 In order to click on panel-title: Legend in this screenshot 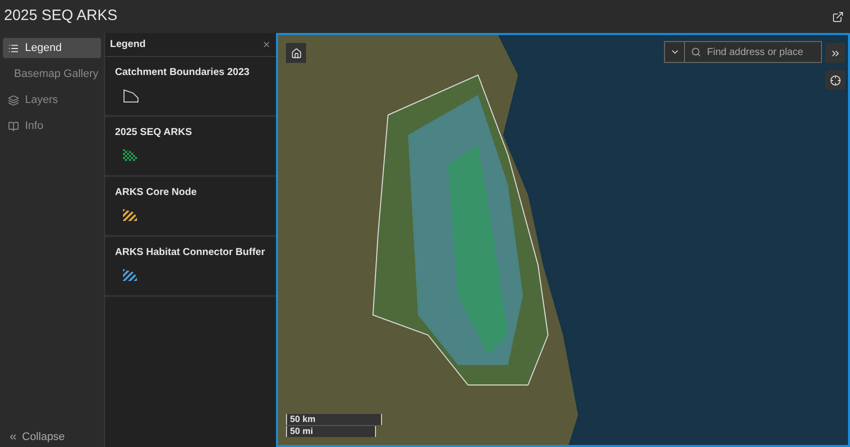, I will do `click(128, 45)`.